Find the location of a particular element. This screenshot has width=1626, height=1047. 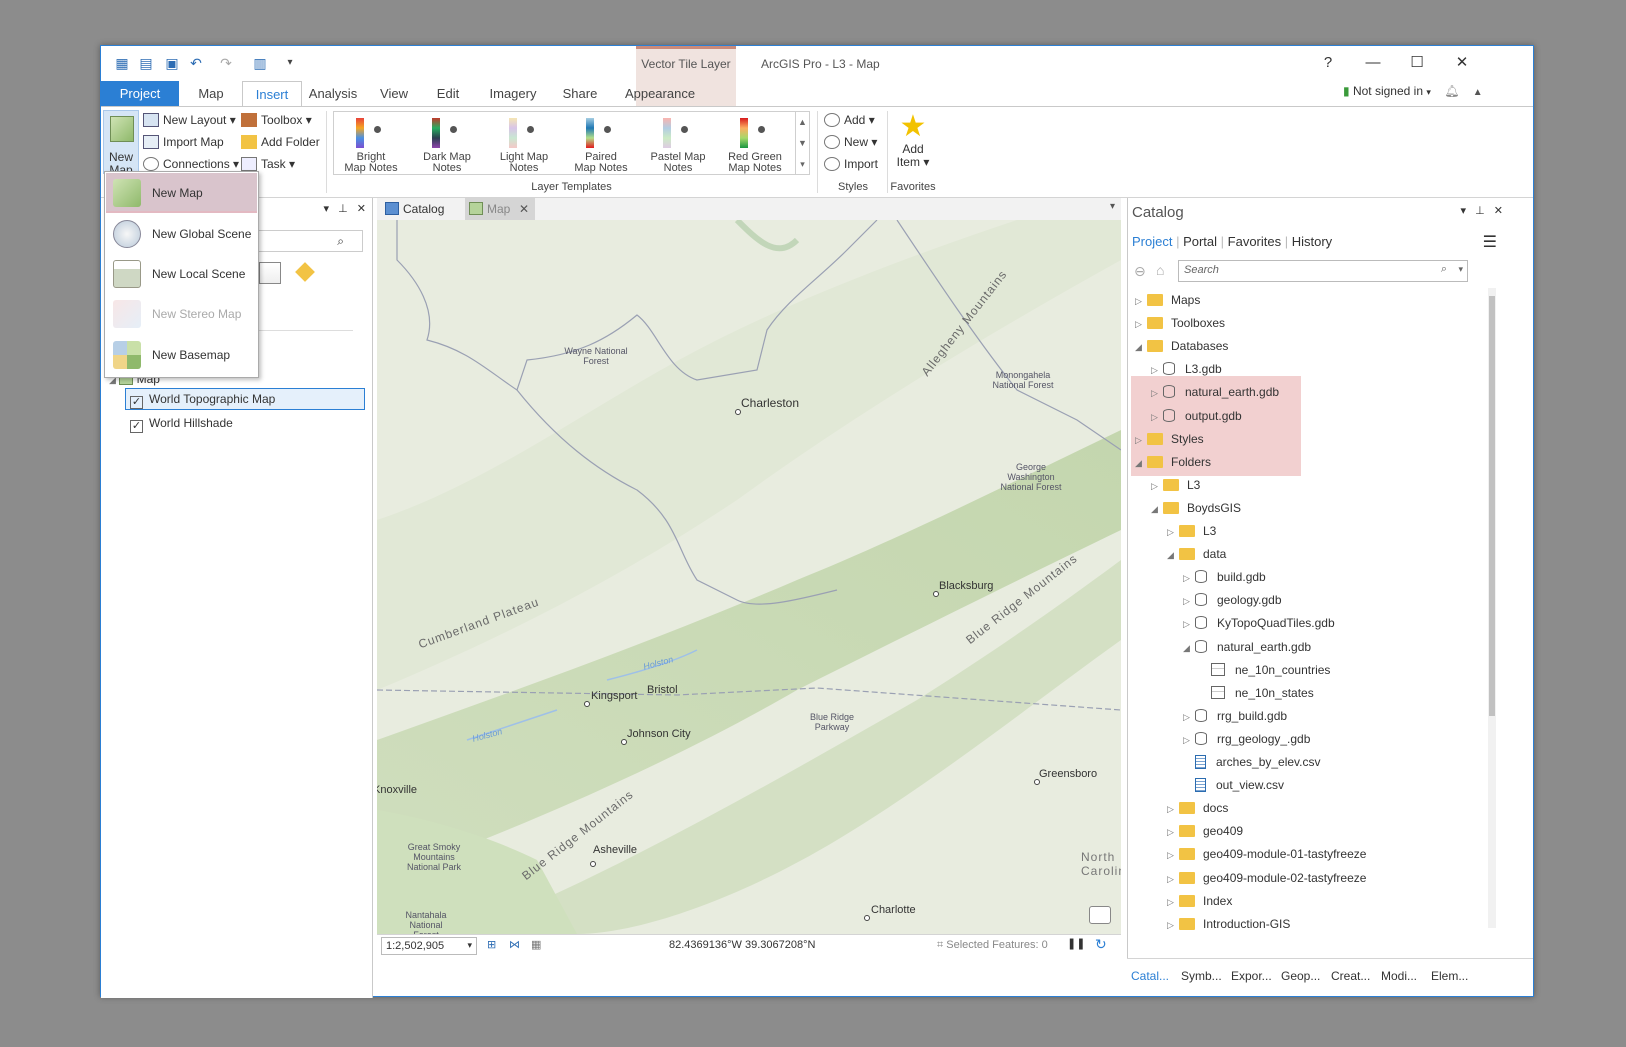

hamburger-menu-icon: ☰ is located at coordinates (1490, 242).